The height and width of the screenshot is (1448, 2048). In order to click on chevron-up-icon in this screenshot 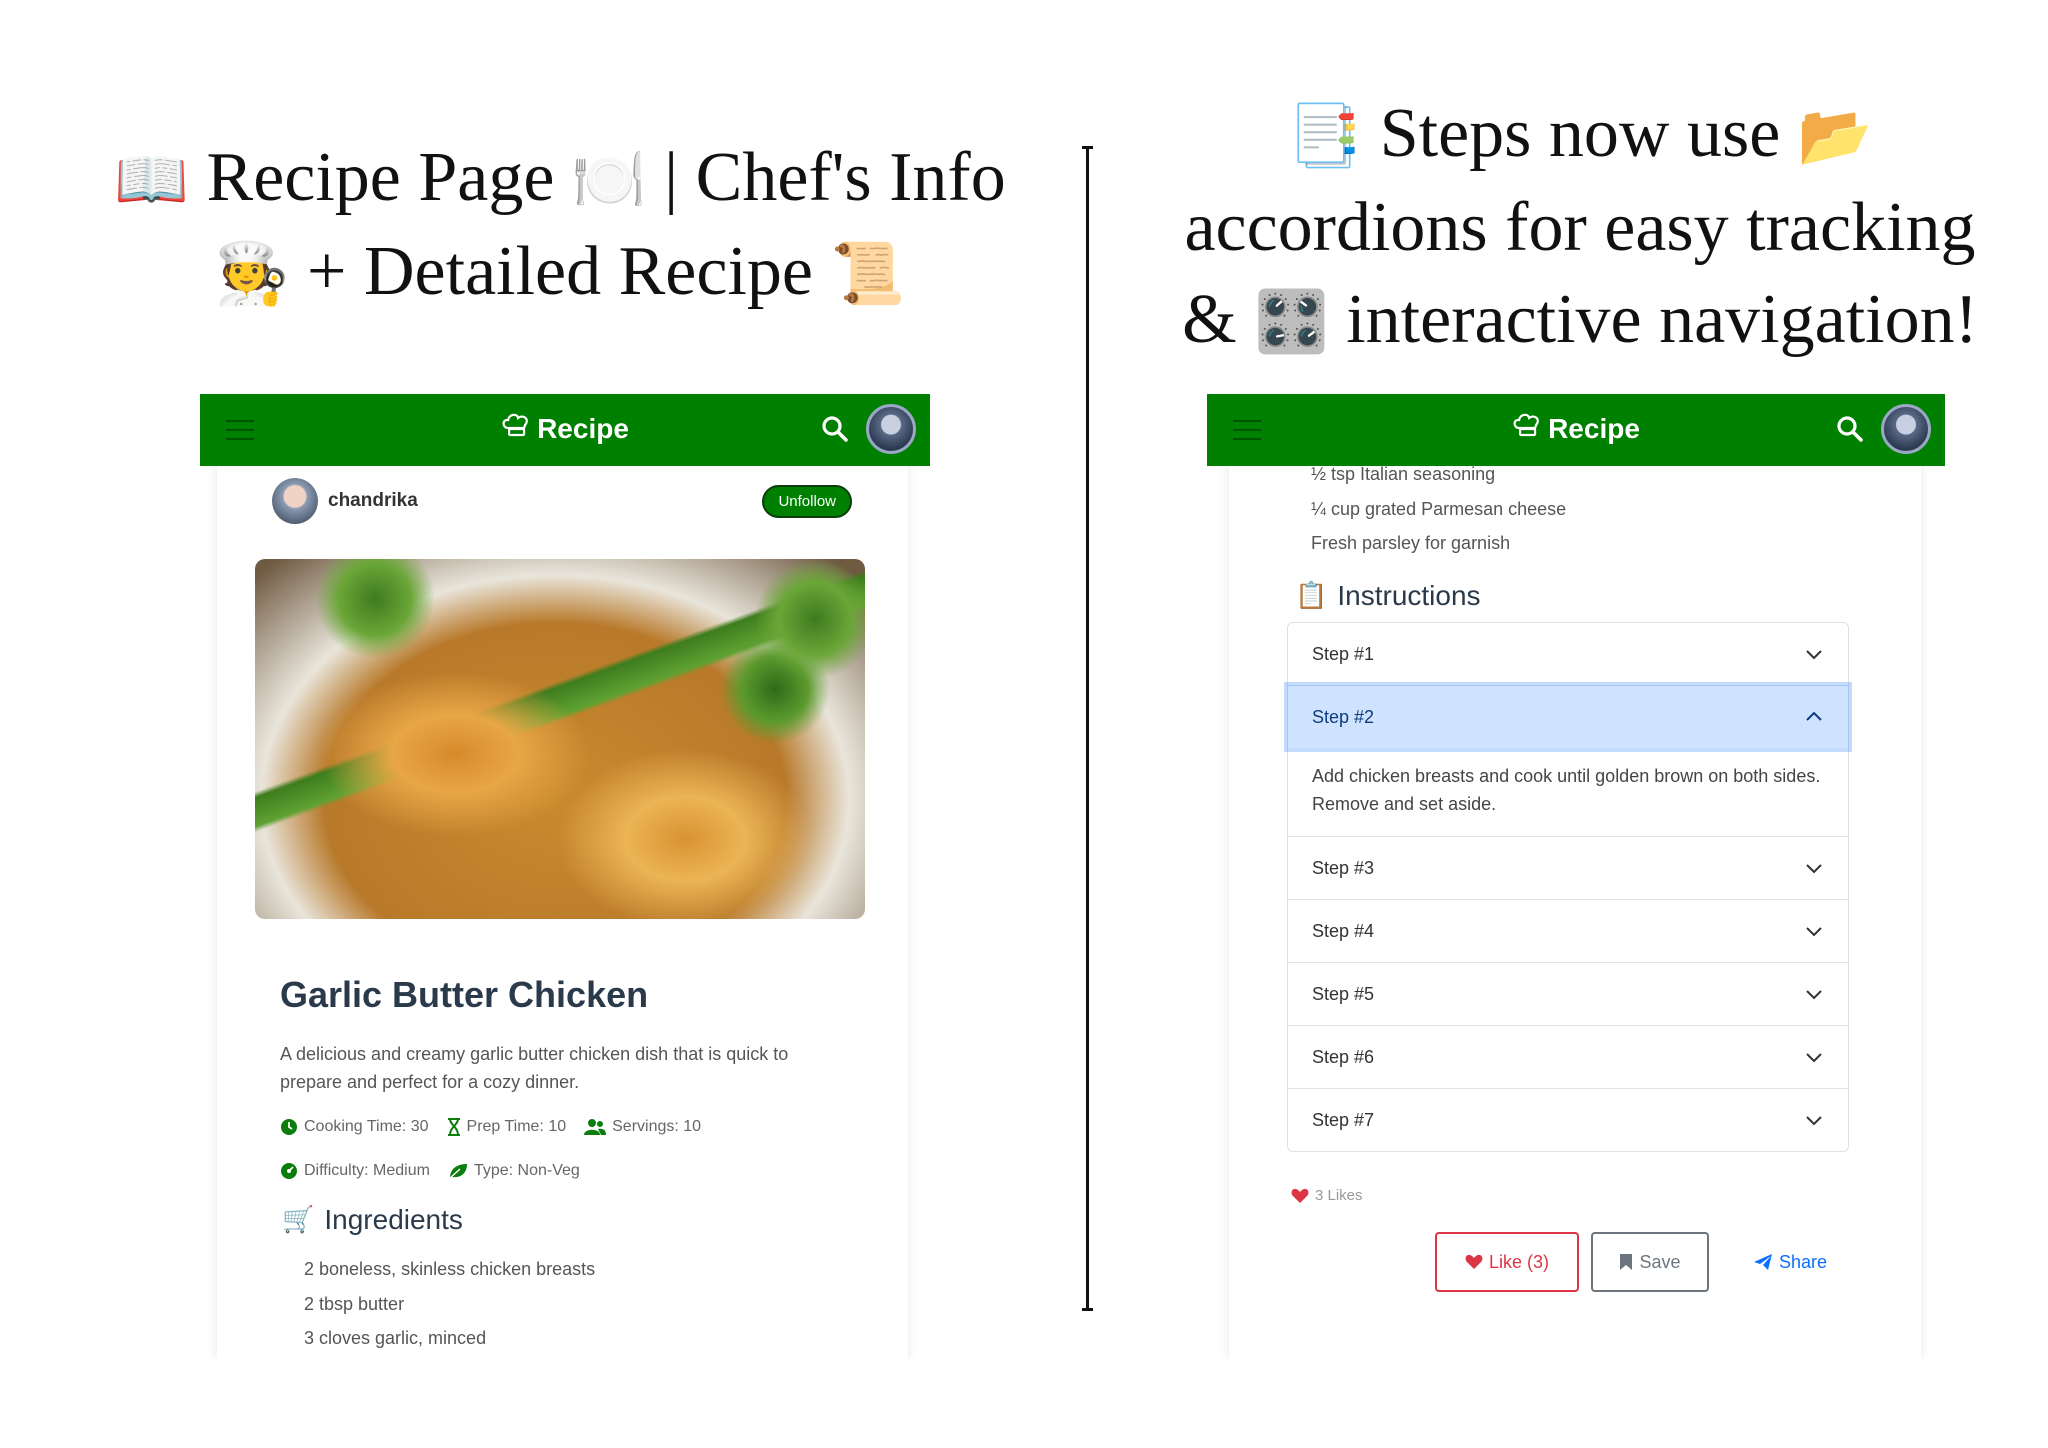, I will do `click(1814, 716)`.